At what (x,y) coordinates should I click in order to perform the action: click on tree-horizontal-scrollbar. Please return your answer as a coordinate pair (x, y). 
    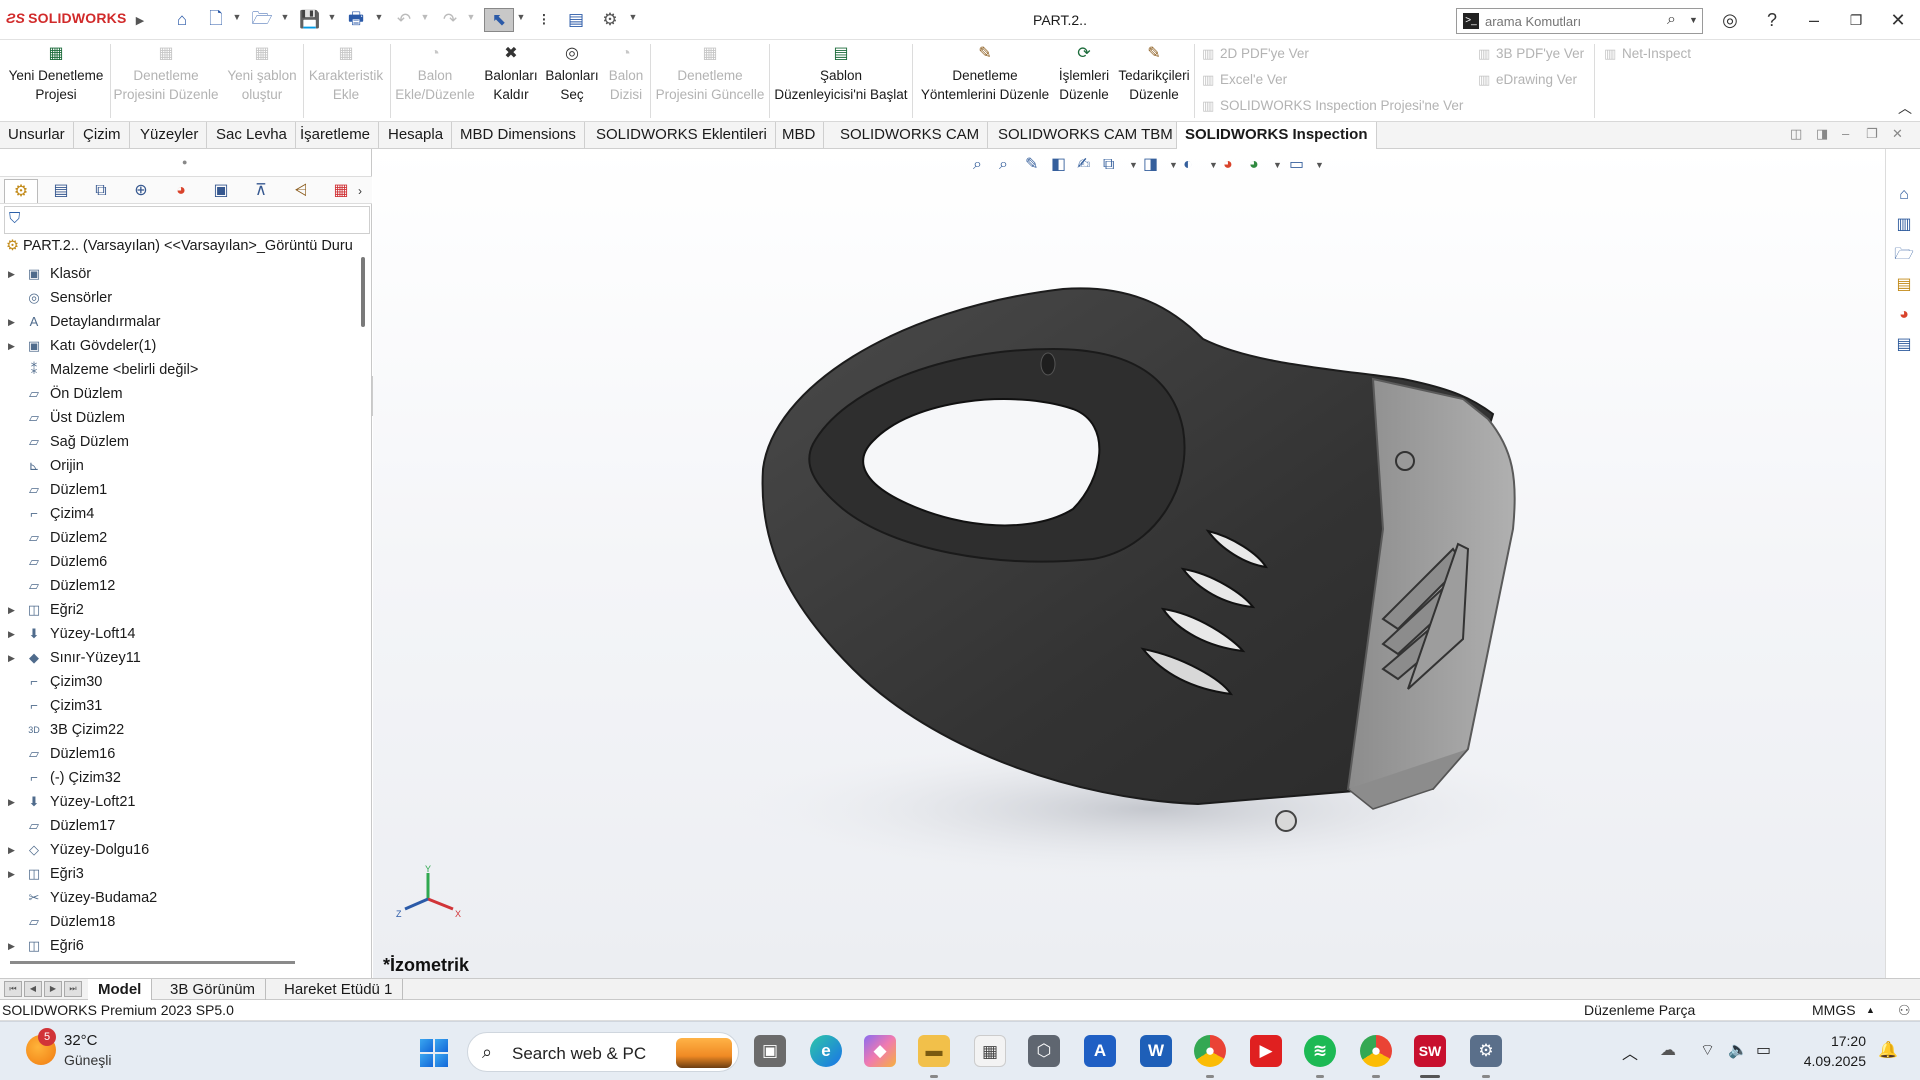
    Looking at the image, I should click on (152, 962).